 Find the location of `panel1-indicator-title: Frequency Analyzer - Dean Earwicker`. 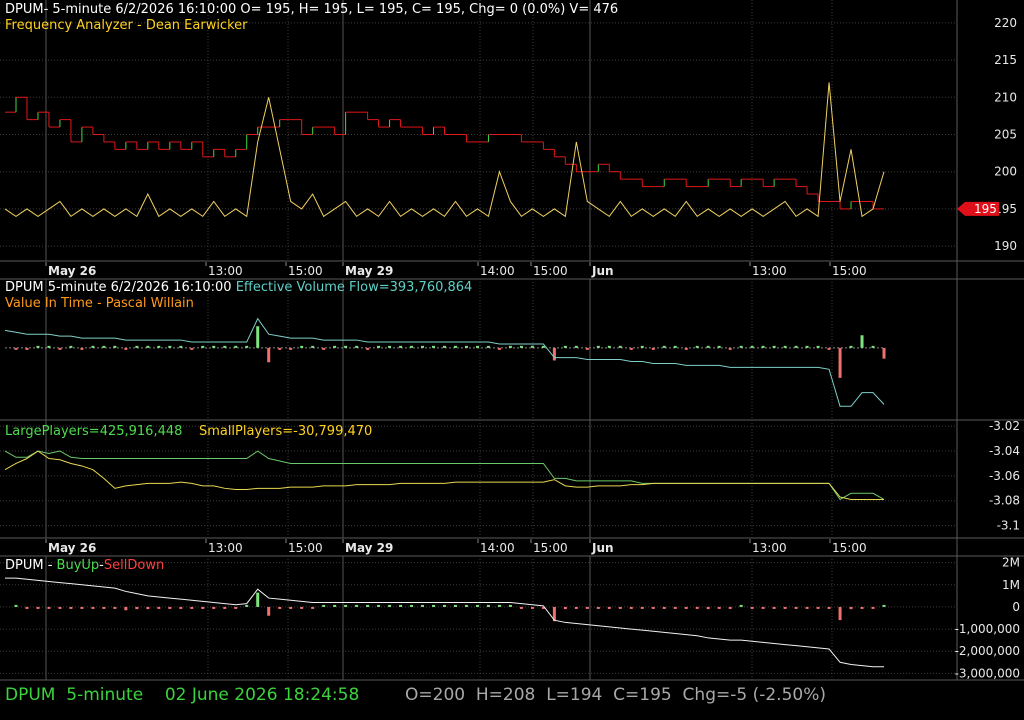

panel1-indicator-title: Frequency Analyzer - Dean Earwicker is located at coordinates (126, 25).